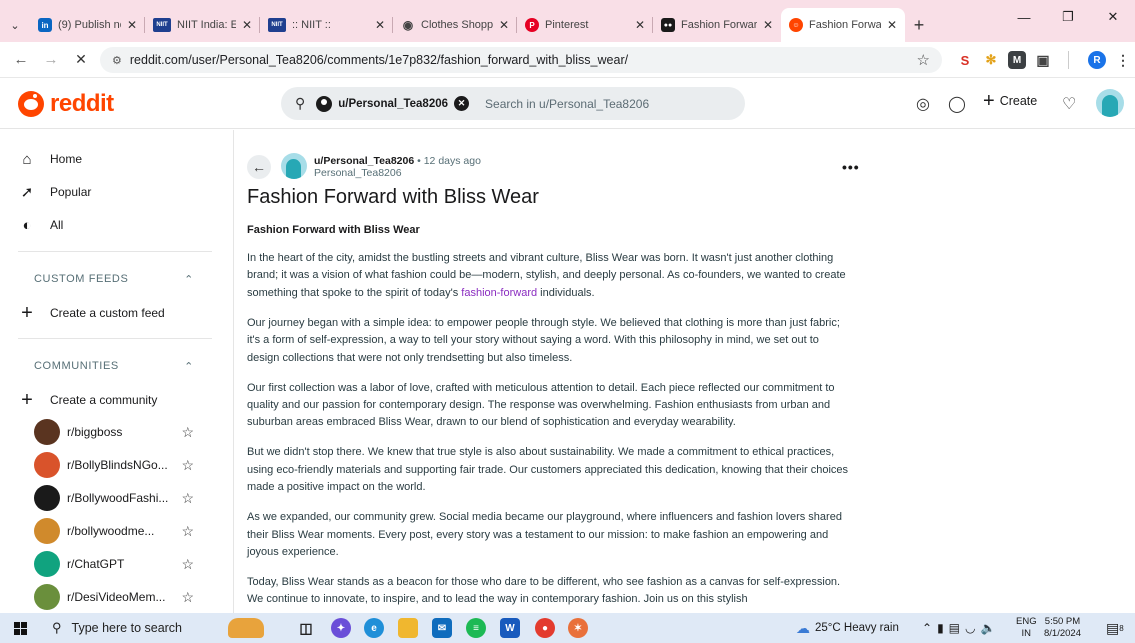 The height and width of the screenshot is (643, 1135). I want to click on word-icon: W, so click(510, 628).